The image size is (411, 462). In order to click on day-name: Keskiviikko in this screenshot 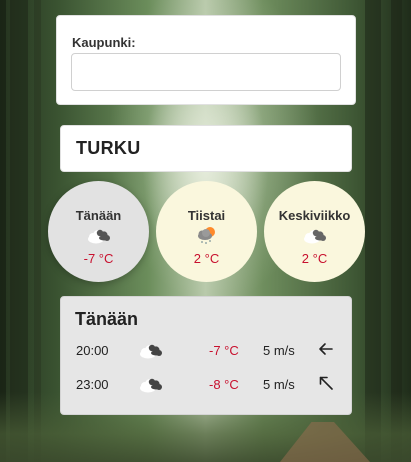, I will do `click(314, 215)`.